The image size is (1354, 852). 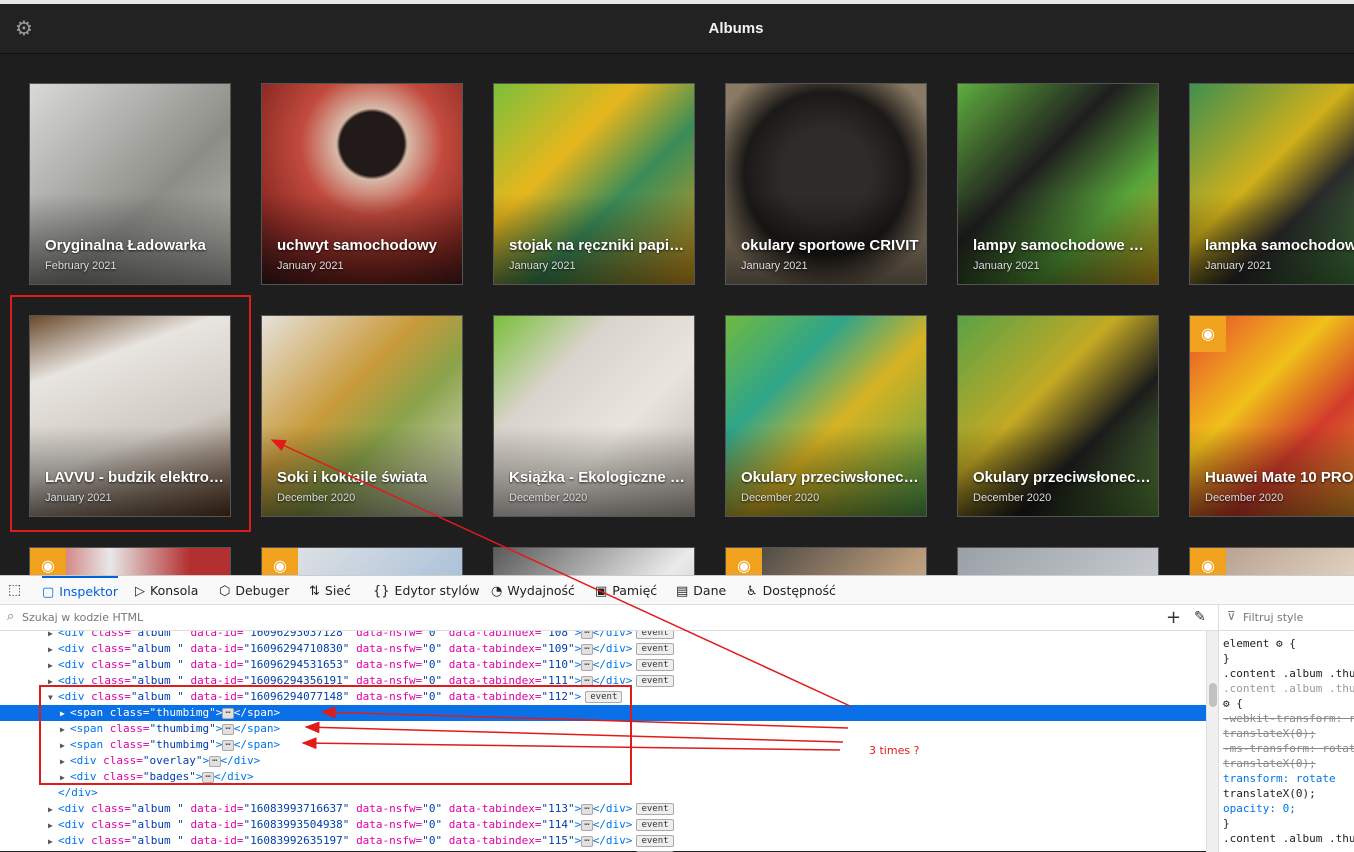 What do you see at coordinates (497, 591) in the screenshot?
I see `performance-icon: ◔` at bounding box center [497, 591].